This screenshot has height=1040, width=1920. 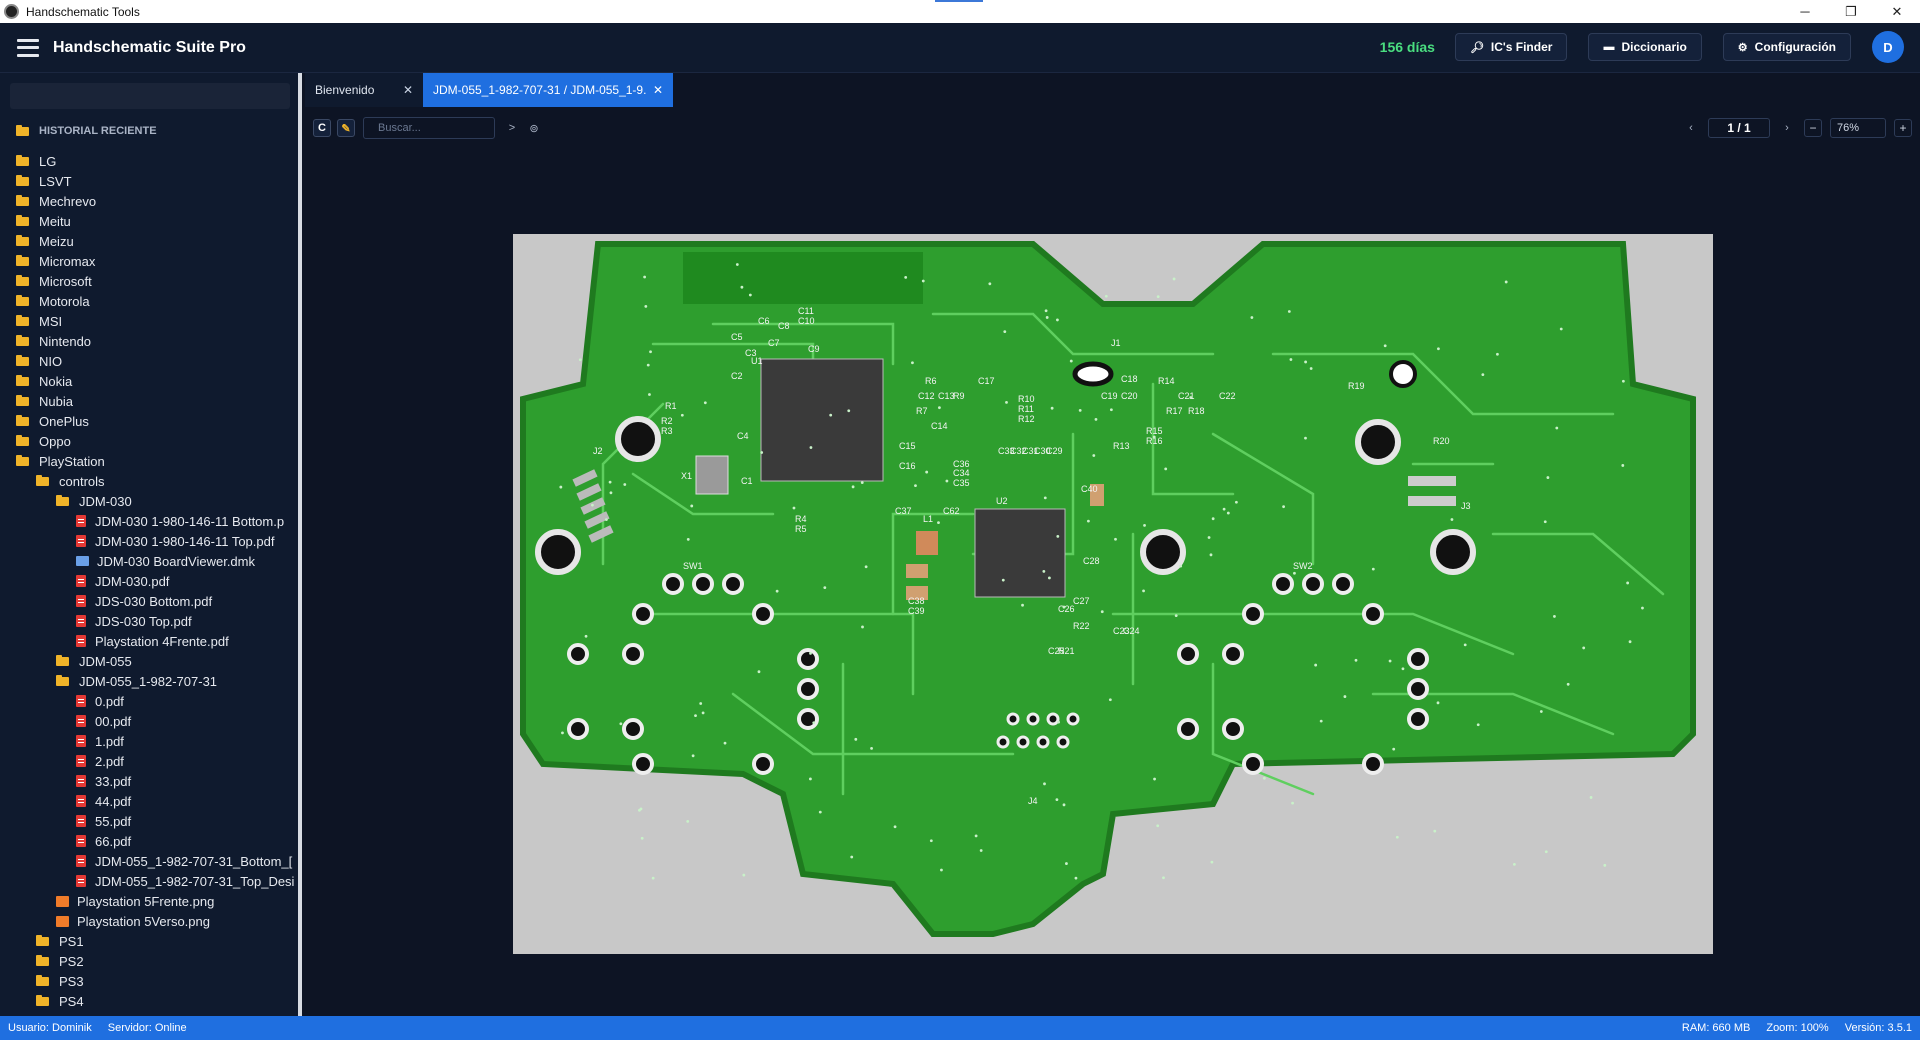 What do you see at coordinates (1903, 128) in the screenshot?
I see `zoom-in-button: +` at bounding box center [1903, 128].